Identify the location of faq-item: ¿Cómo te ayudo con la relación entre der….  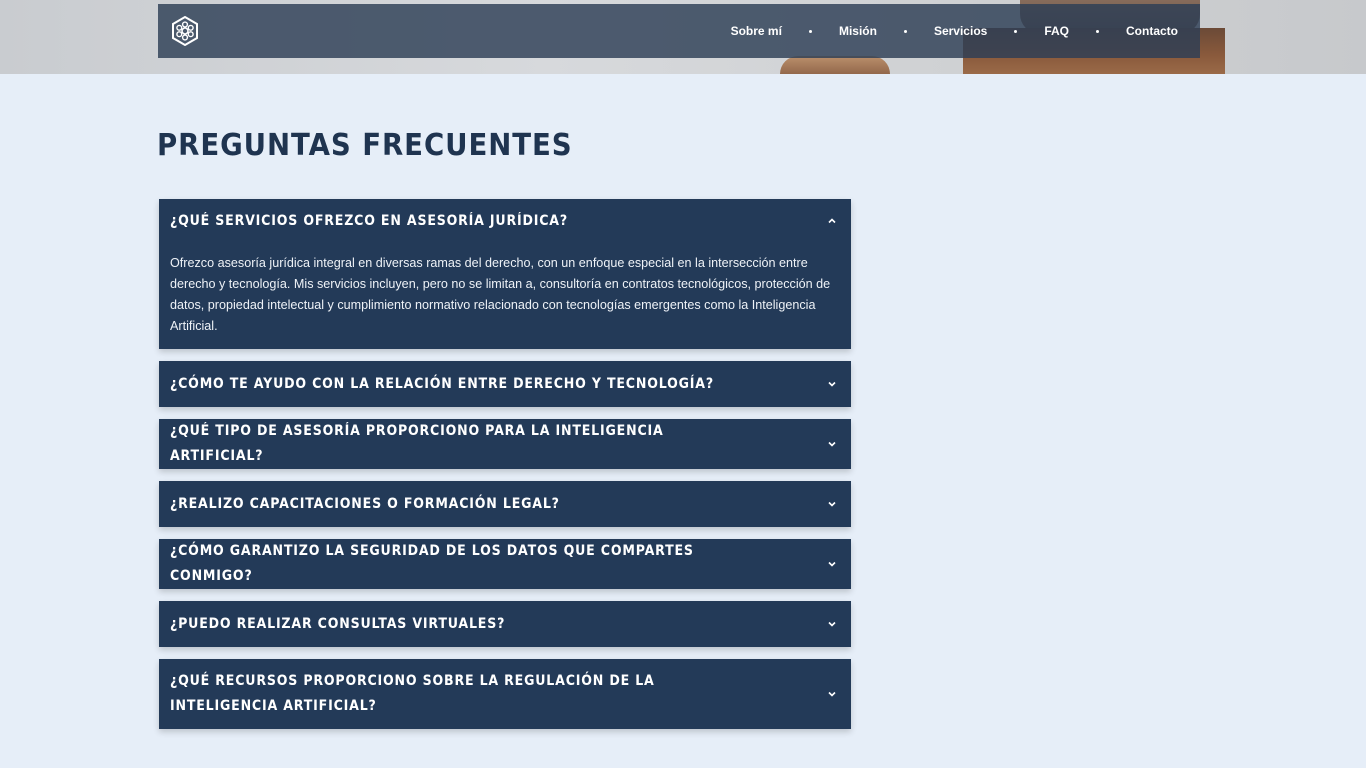
(505, 384).